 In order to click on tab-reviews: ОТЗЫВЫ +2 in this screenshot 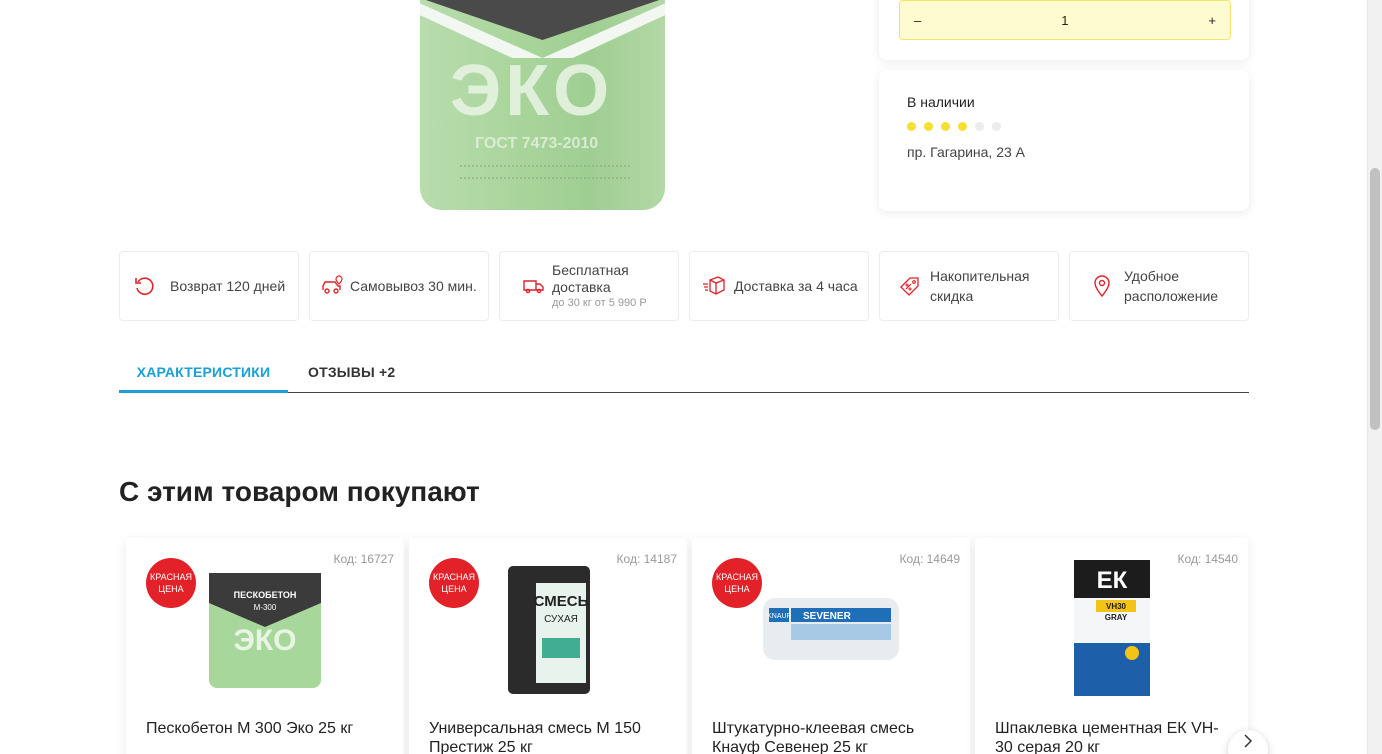, I will do `click(351, 372)`.